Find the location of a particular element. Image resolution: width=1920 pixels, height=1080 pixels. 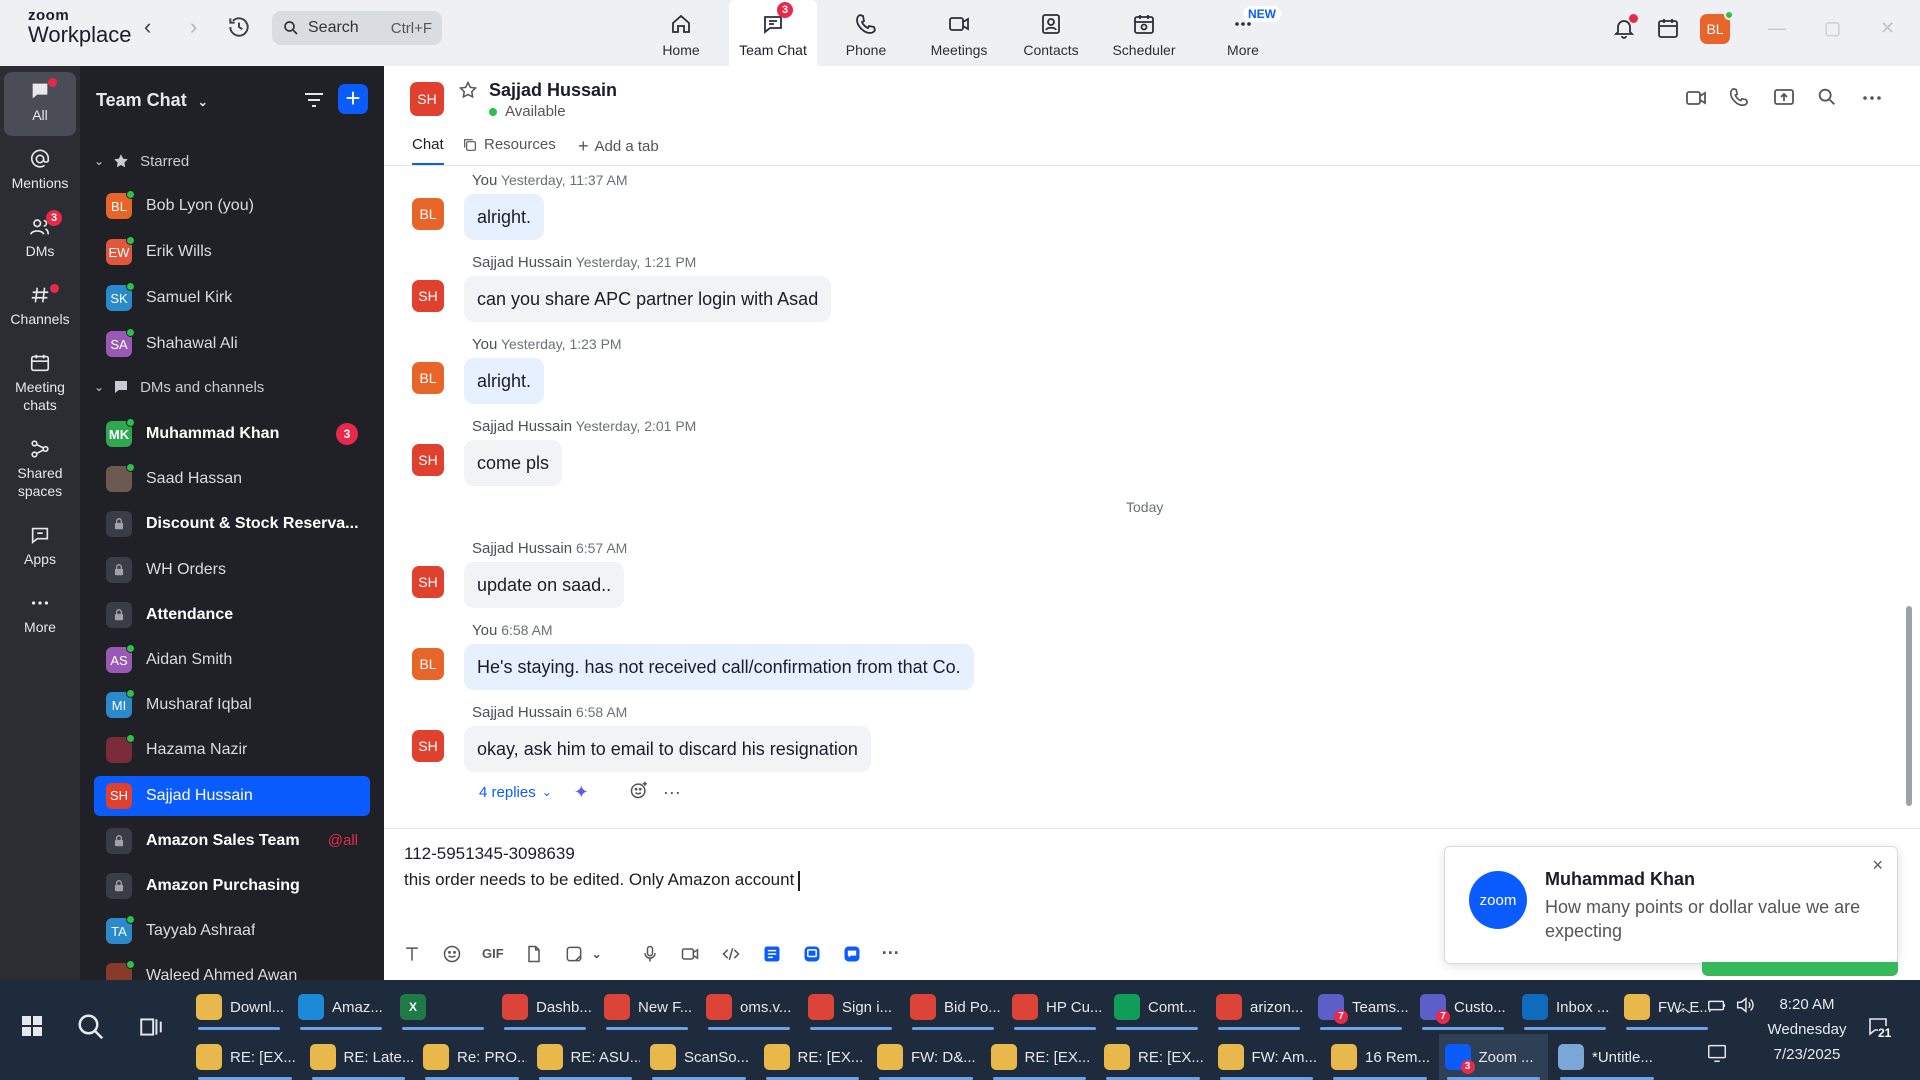

toast-close-icon: × is located at coordinates (1877, 865).